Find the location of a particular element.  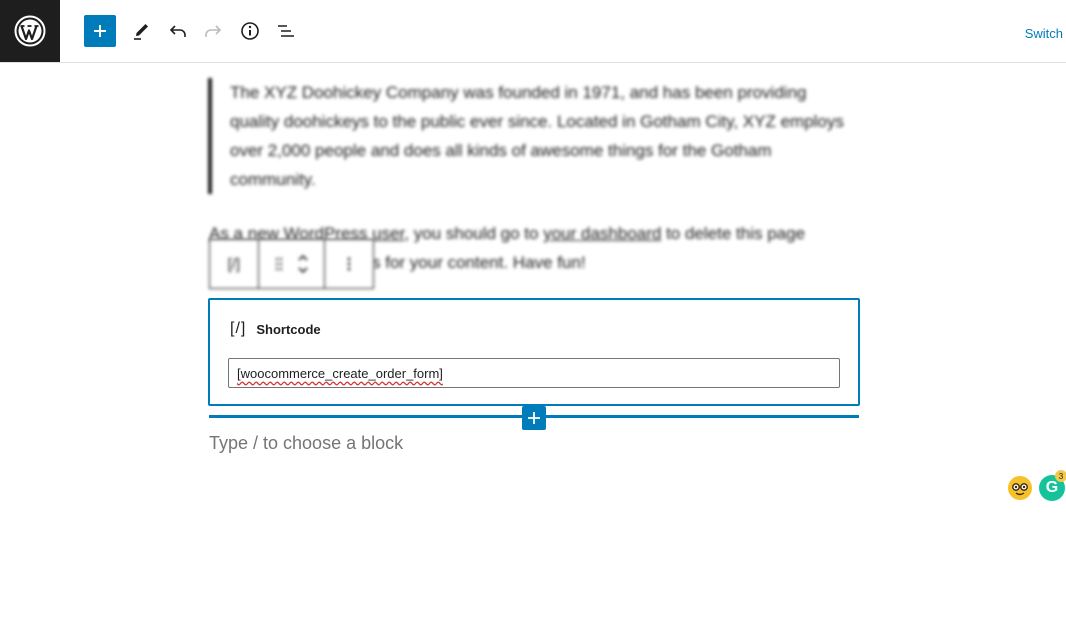

tools-button is located at coordinates (141, 31).